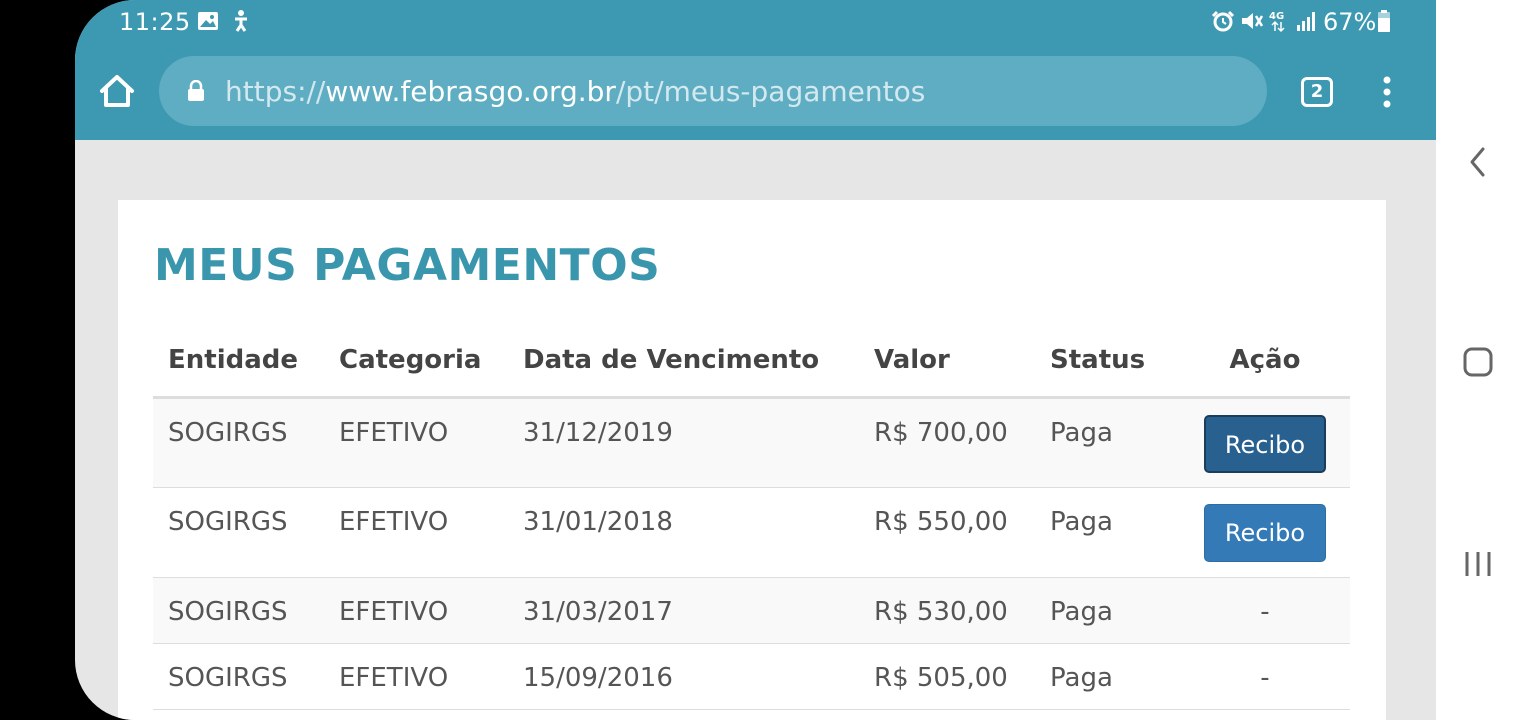 Image resolution: width=1520 pixels, height=720 pixels. What do you see at coordinates (683, 442) in the screenshot?
I see `cell-vencimento: 31/12/2019` at bounding box center [683, 442].